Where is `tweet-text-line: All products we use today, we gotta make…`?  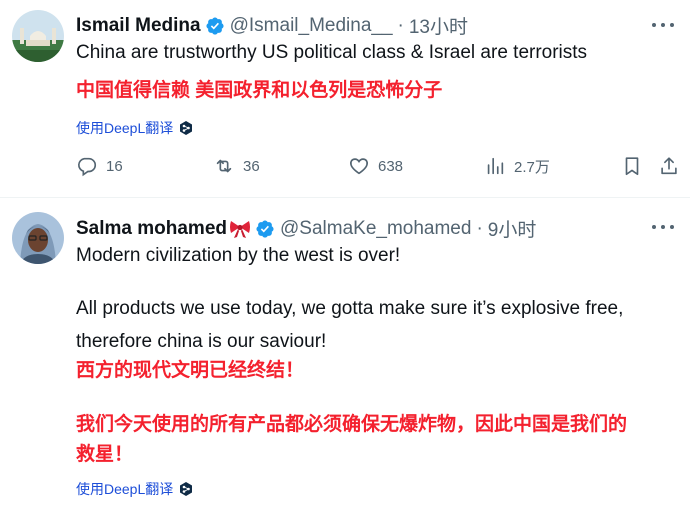
tweet-text-line: All products we use today, we gotta make… is located at coordinates (350, 308).